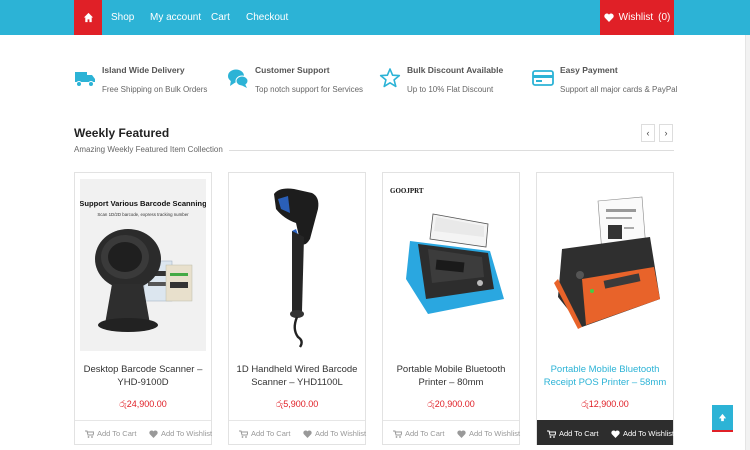 The image size is (750, 450). I want to click on wishlist-button: Wishlist (0), so click(637, 17).